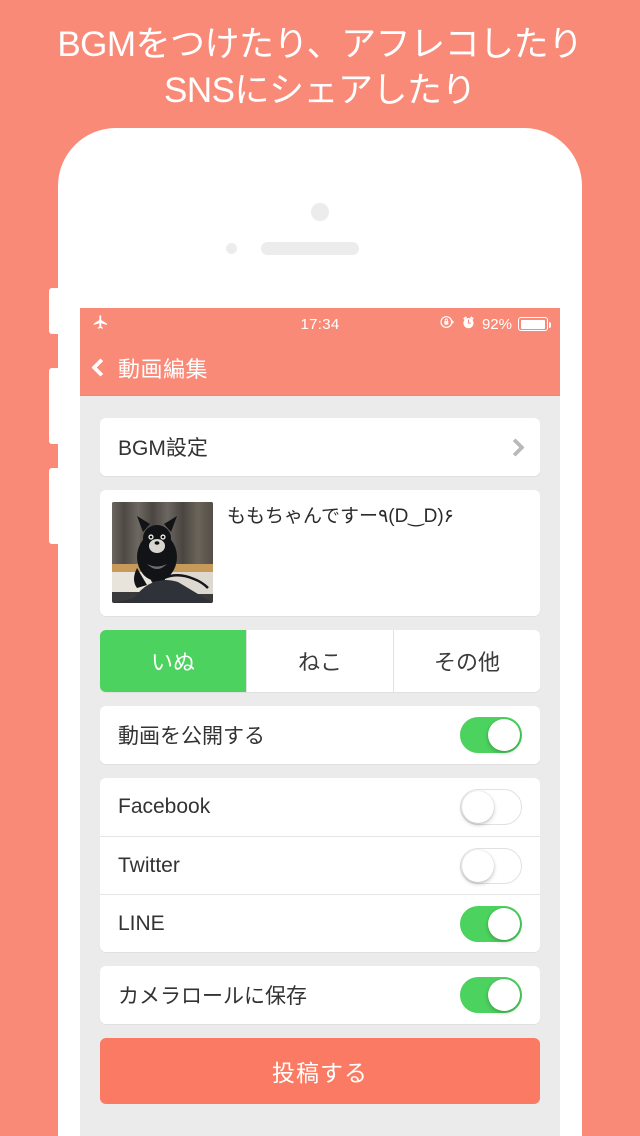  I want to click on chevron-right-icon, so click(515, 447).